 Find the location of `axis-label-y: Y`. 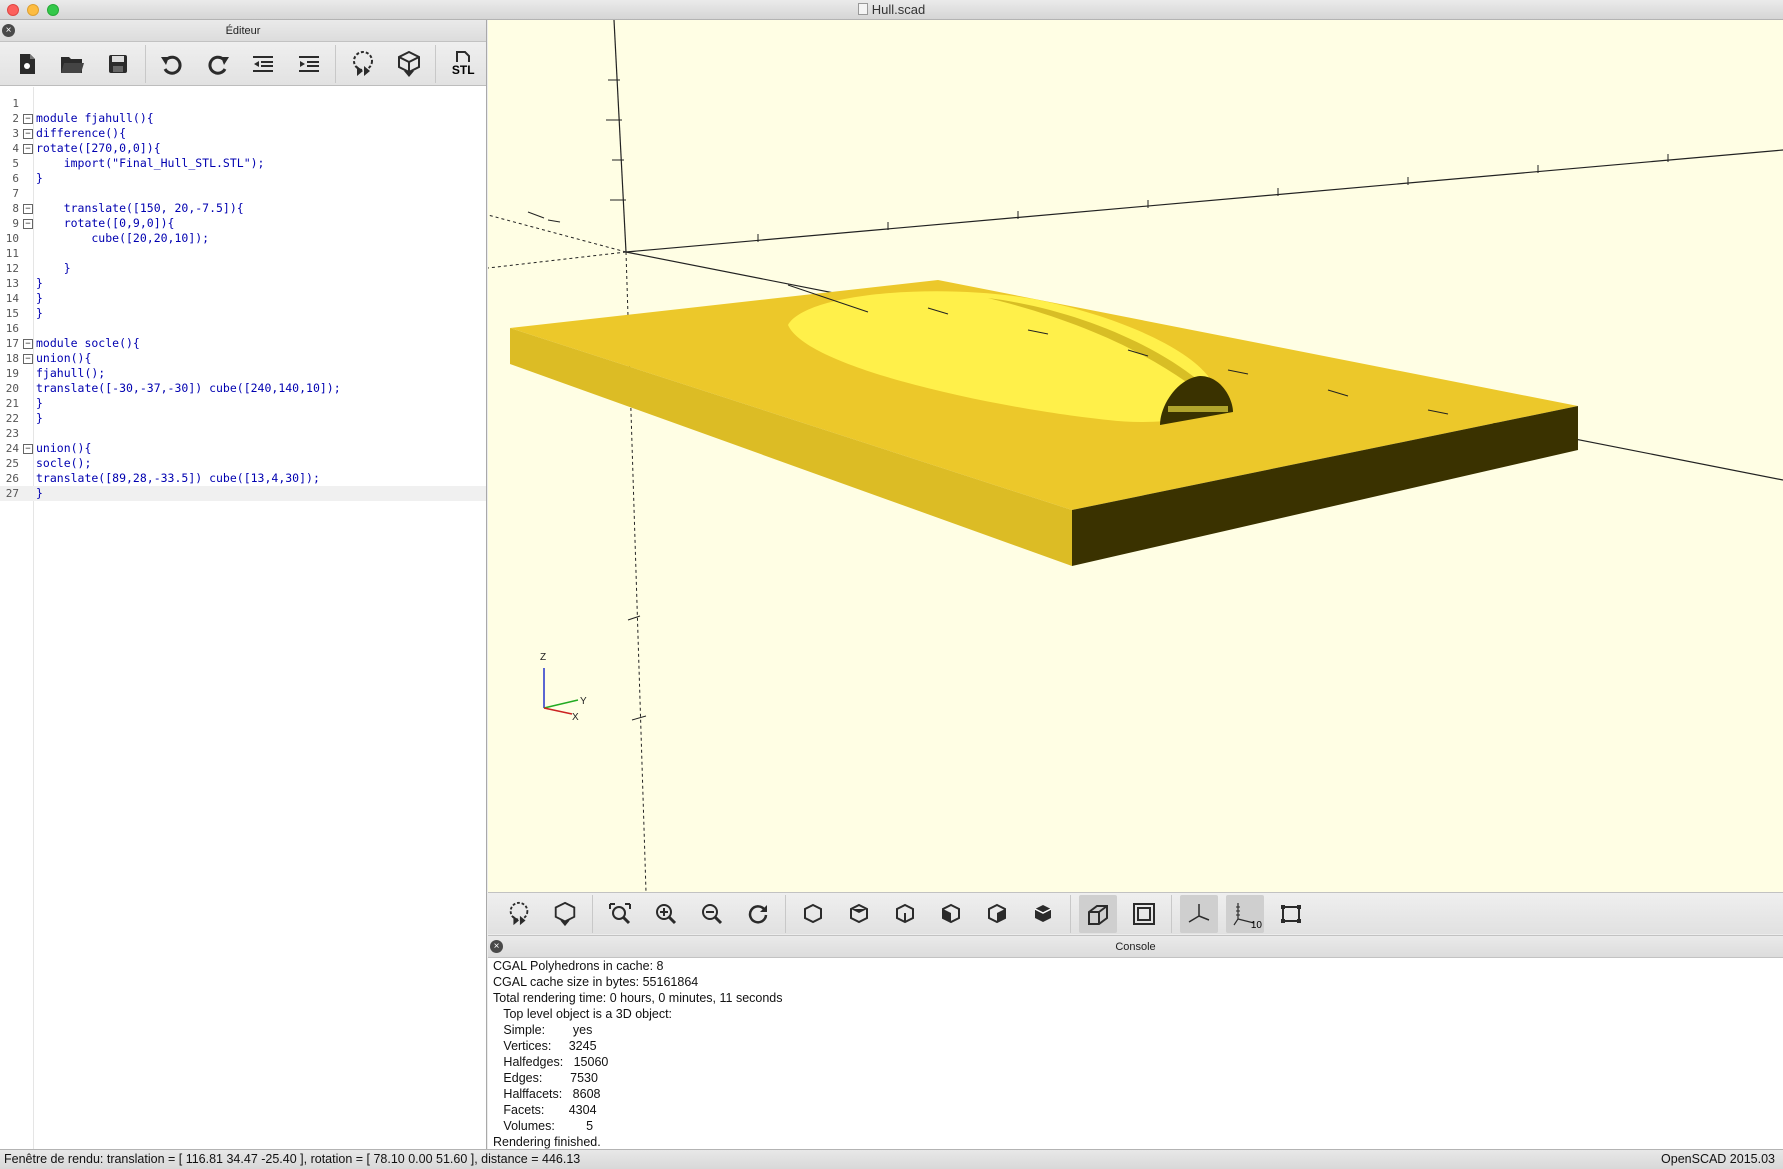

axis-label-y: Y is located at coordinates (583, 701).